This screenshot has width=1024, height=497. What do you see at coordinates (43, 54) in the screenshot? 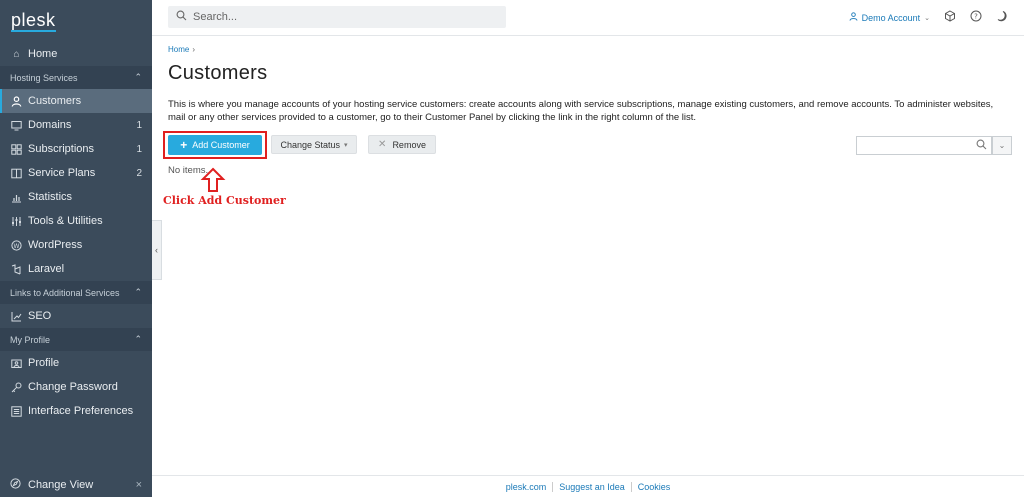
I see `sidebar-item-label: Home` at bounding box center [43, 54].